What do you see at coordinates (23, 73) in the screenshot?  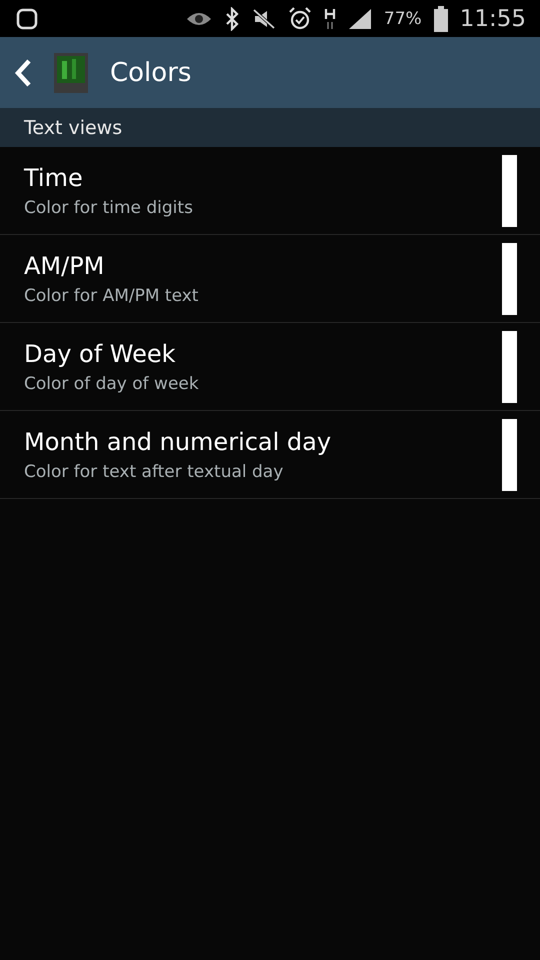 I see `back-icon` at bounding box center [23, 73].